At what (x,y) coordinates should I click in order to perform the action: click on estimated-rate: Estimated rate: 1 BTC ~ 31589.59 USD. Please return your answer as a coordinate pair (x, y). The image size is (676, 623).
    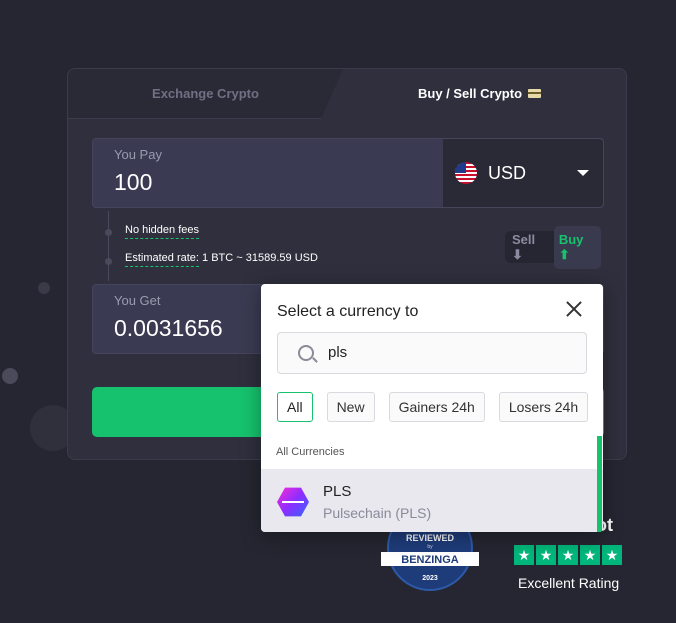
    Looking at the image, I should click on (221, 259).